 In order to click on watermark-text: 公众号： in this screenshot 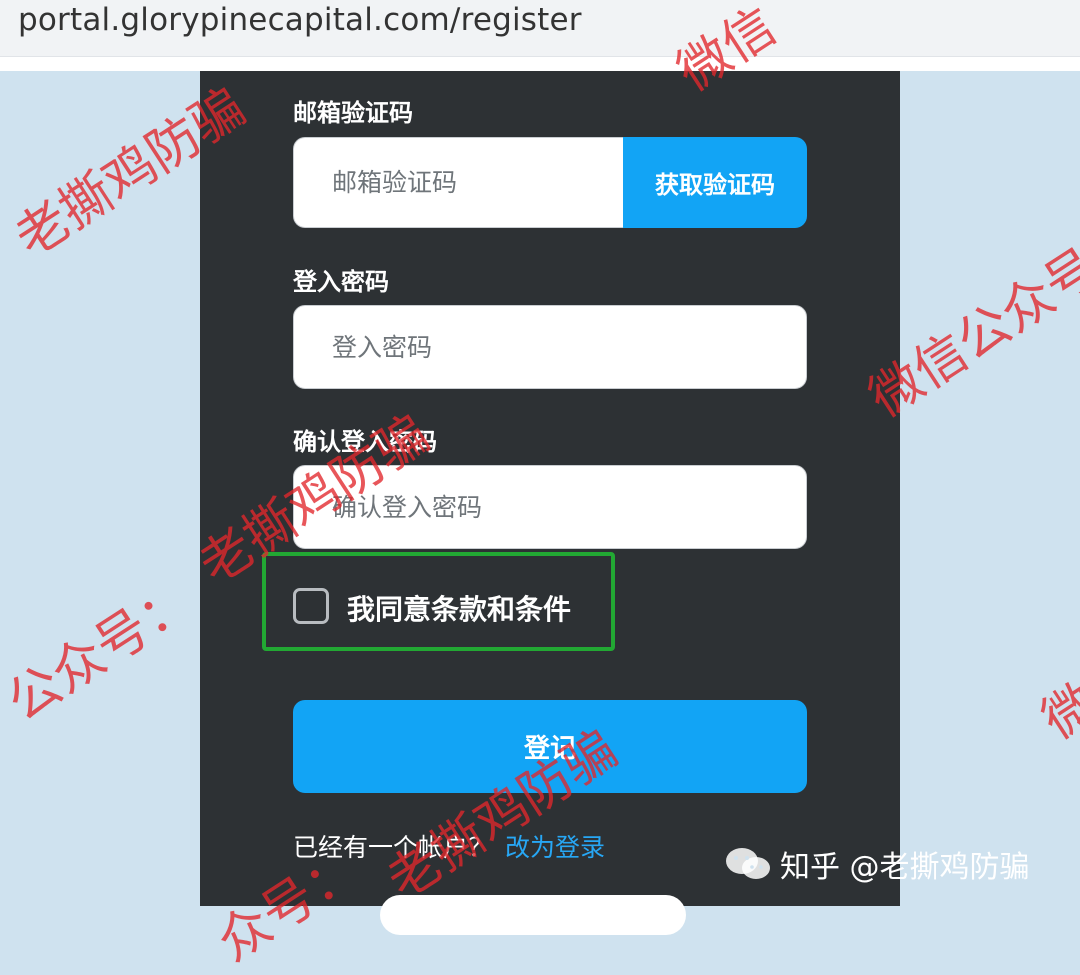, I will do `click(102, 651)`.